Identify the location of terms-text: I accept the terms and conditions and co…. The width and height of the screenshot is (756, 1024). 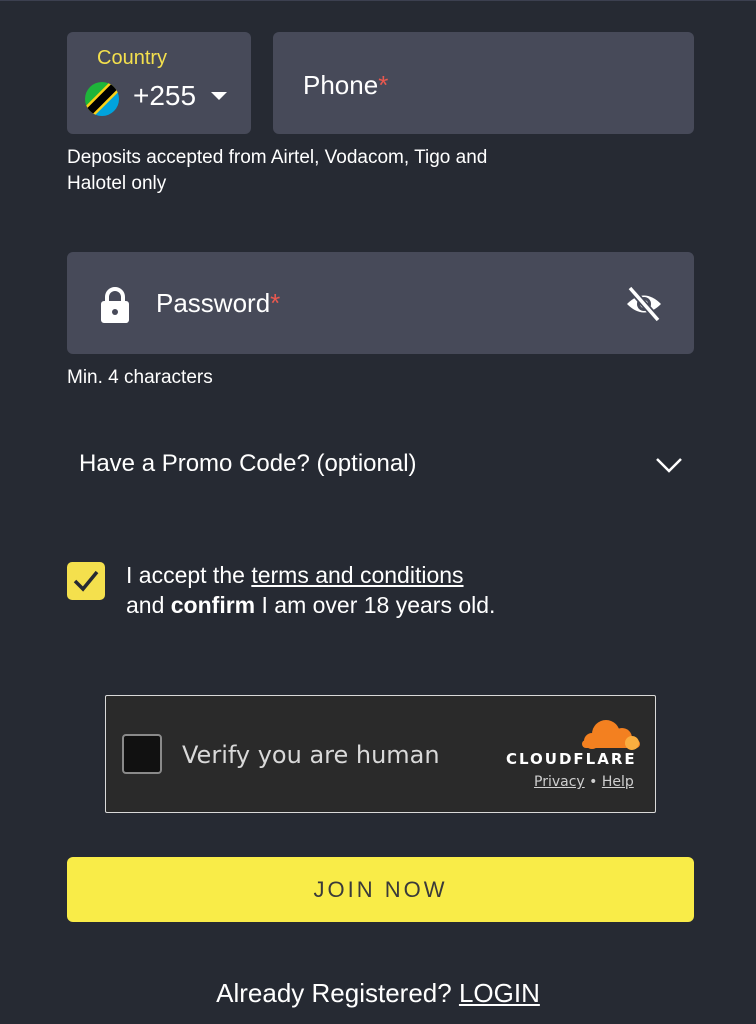
(310, 590).